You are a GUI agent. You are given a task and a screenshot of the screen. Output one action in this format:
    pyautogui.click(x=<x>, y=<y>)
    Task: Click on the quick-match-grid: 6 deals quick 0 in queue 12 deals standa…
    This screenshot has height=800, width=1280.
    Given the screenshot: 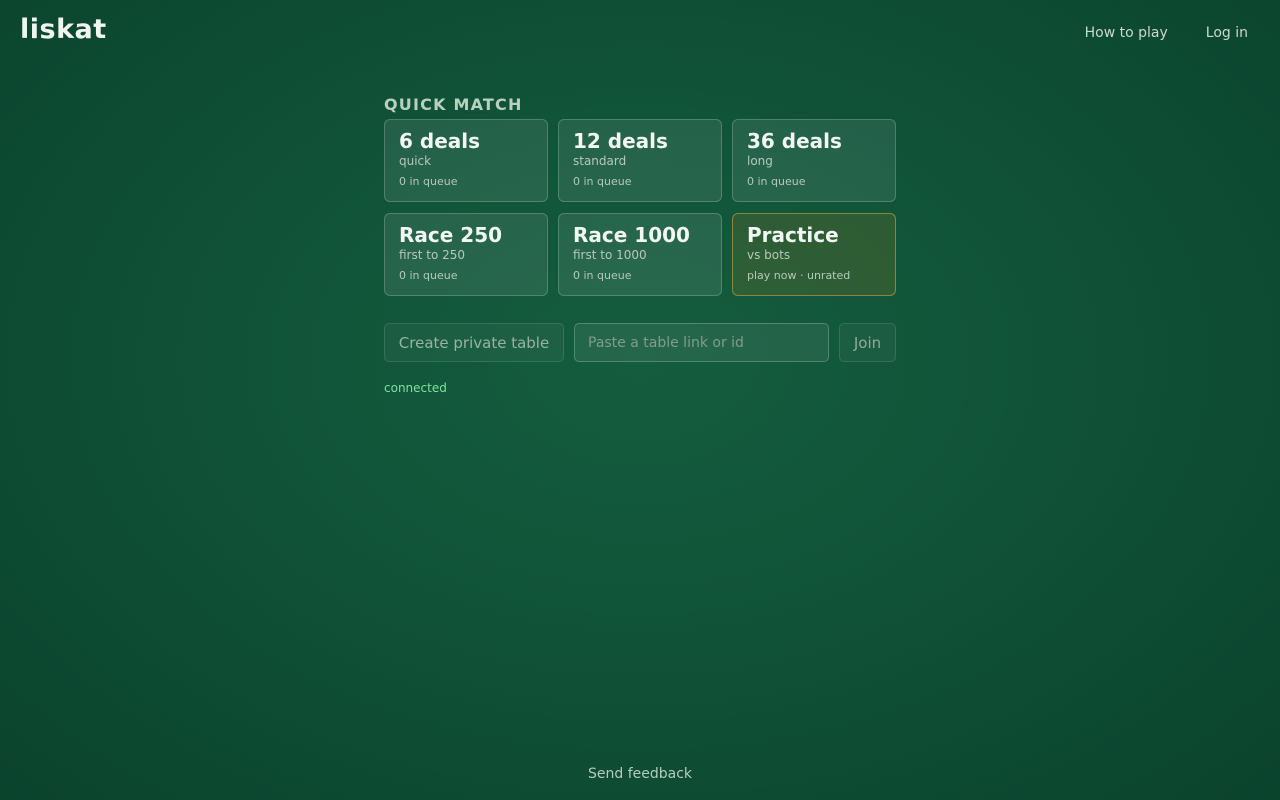 What is the action you would take?
    pyautogui.click(x=640, y=207)
    